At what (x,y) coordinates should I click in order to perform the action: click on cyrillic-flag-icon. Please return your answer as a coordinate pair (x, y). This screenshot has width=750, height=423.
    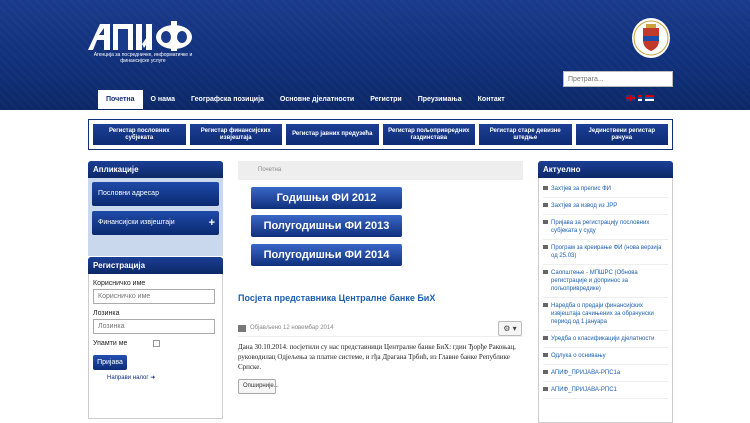
    Looking at the image, I should click on (640, 98).